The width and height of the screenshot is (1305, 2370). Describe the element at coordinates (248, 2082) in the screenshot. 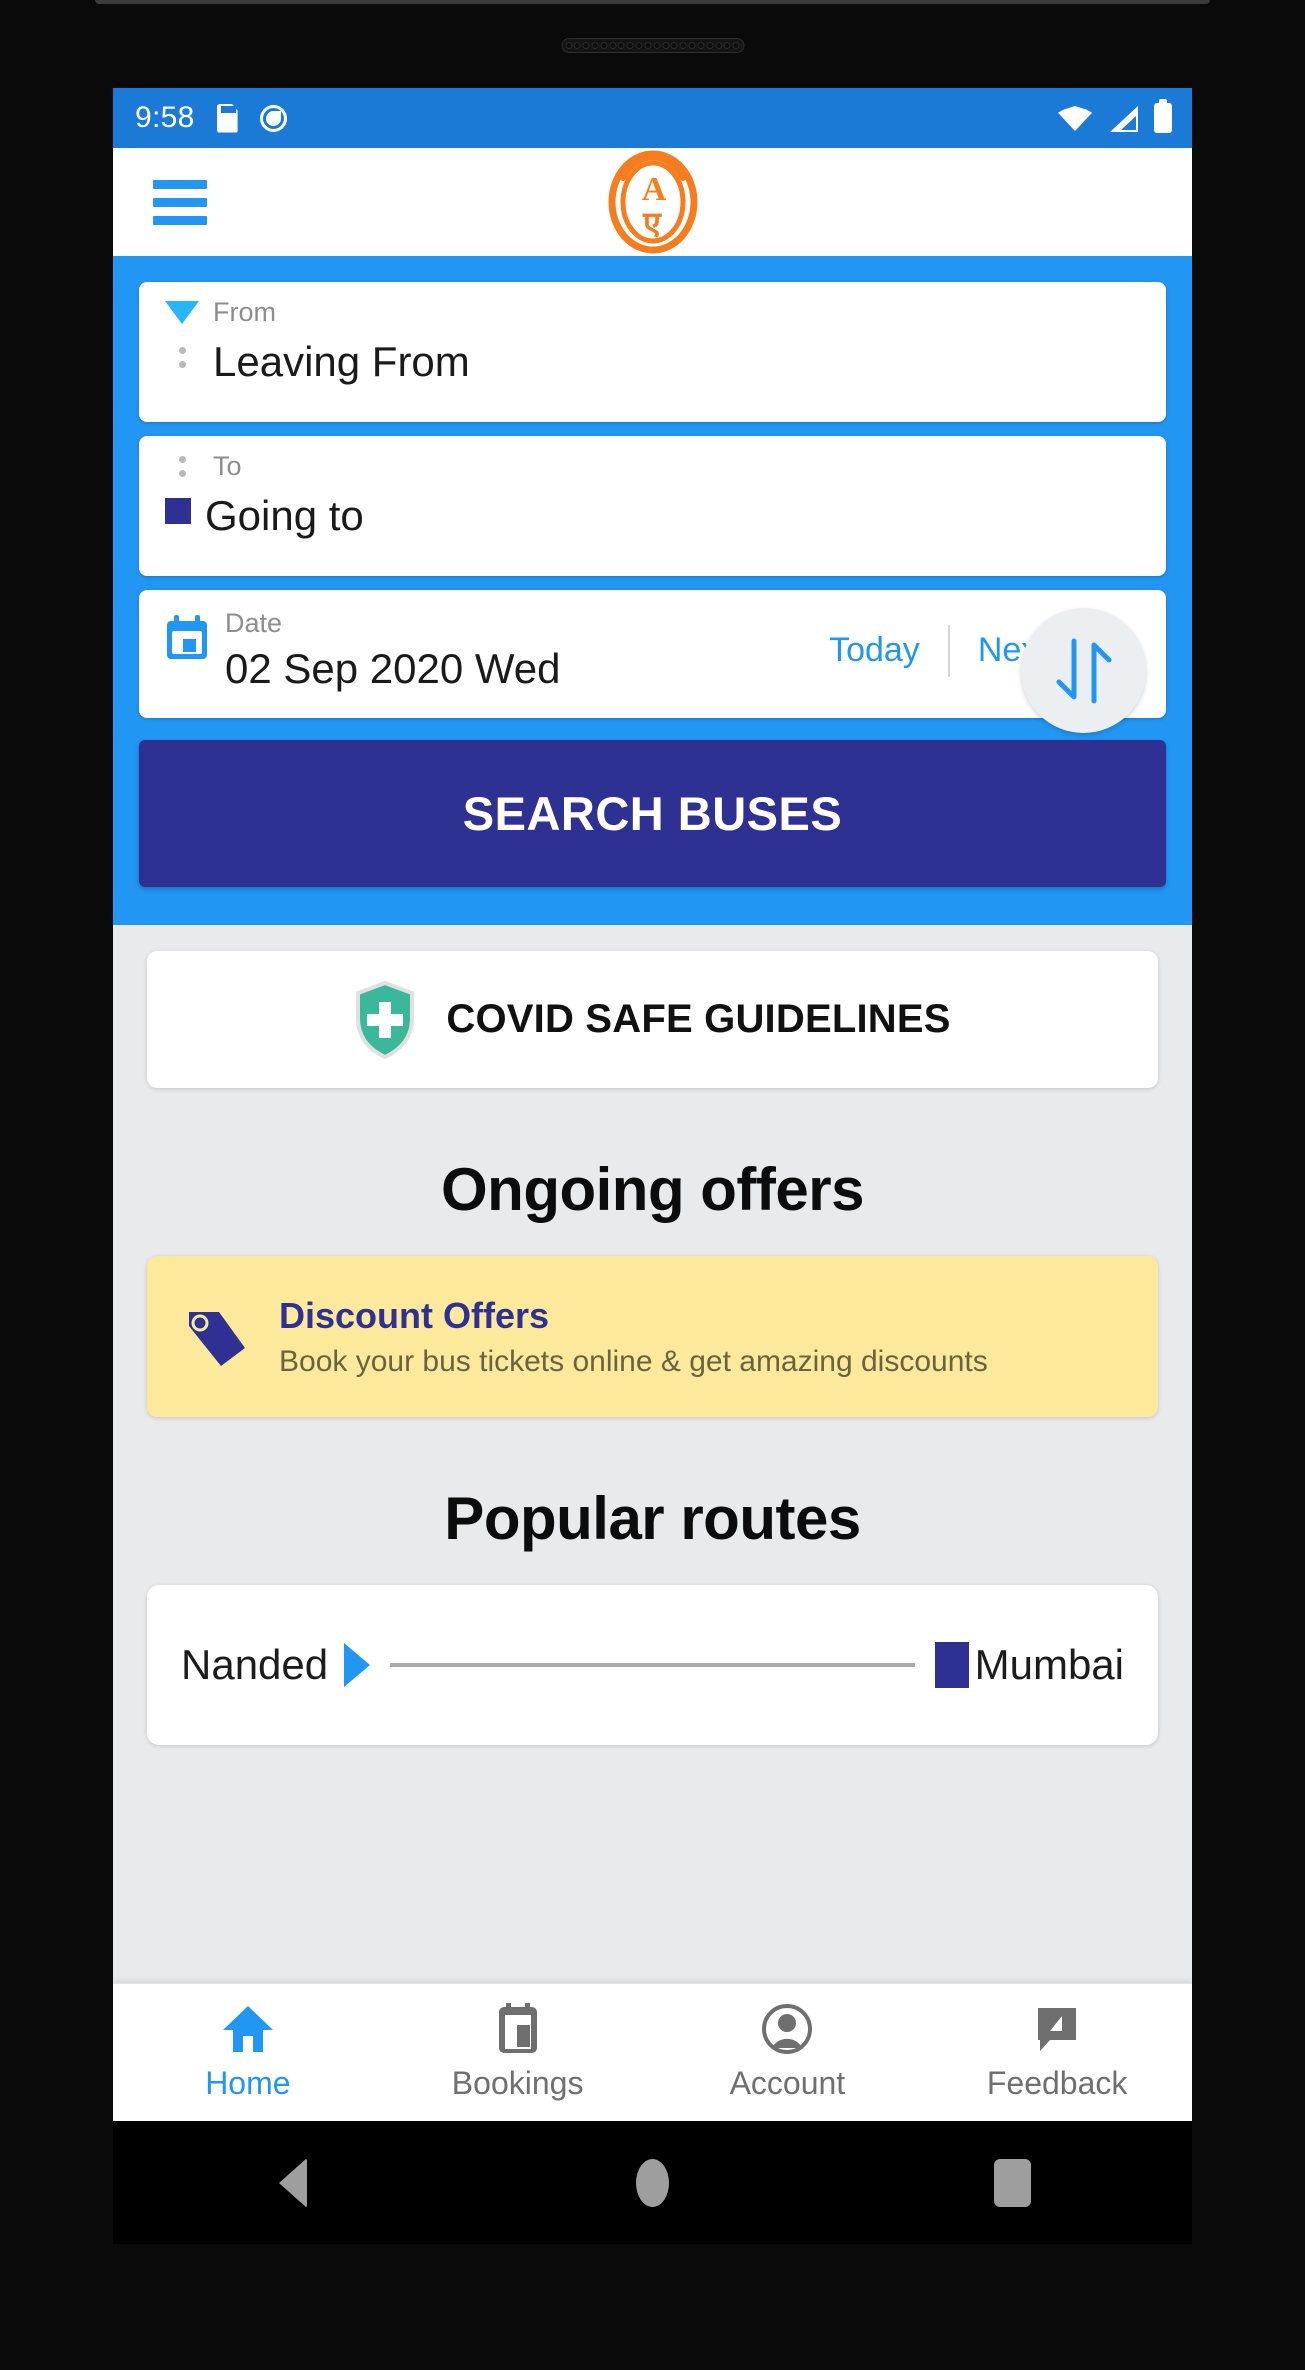

I see `tab-home-label: Home` at that location.